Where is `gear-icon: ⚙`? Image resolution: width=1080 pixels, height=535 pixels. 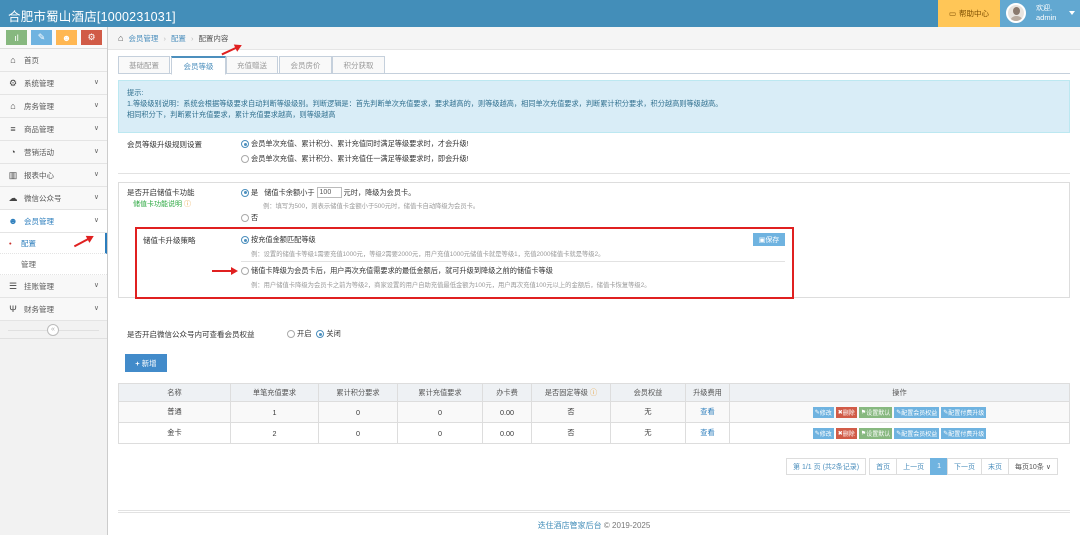
gear-icon: ⚙ is located at coordinates (13, 82).